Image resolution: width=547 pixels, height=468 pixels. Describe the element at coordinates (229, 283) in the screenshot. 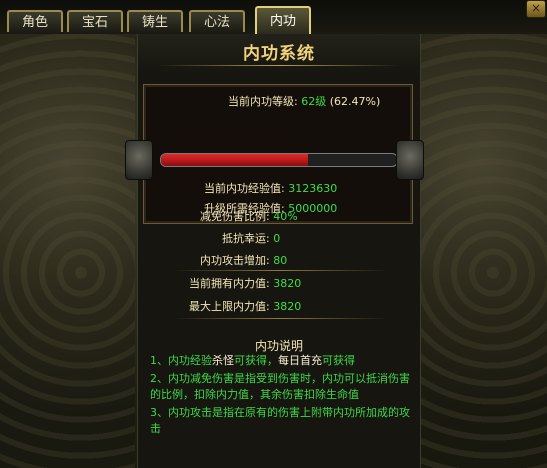

I see `stat-label: 当前拥有内力值:` at that location.